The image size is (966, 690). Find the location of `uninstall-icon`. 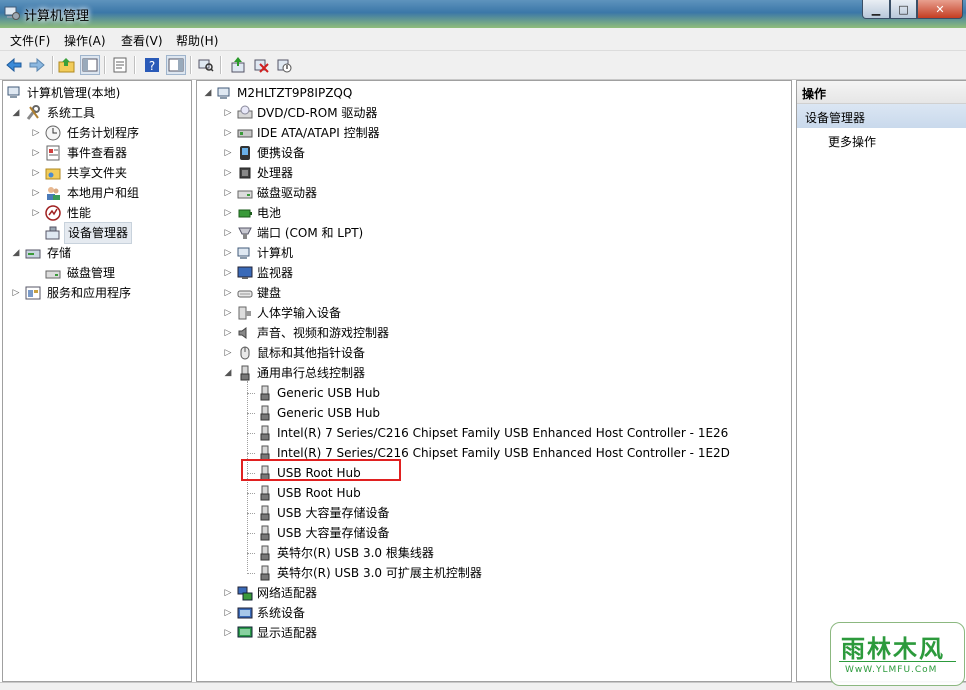

uninstall-icon is located at coordinates (261, 65).